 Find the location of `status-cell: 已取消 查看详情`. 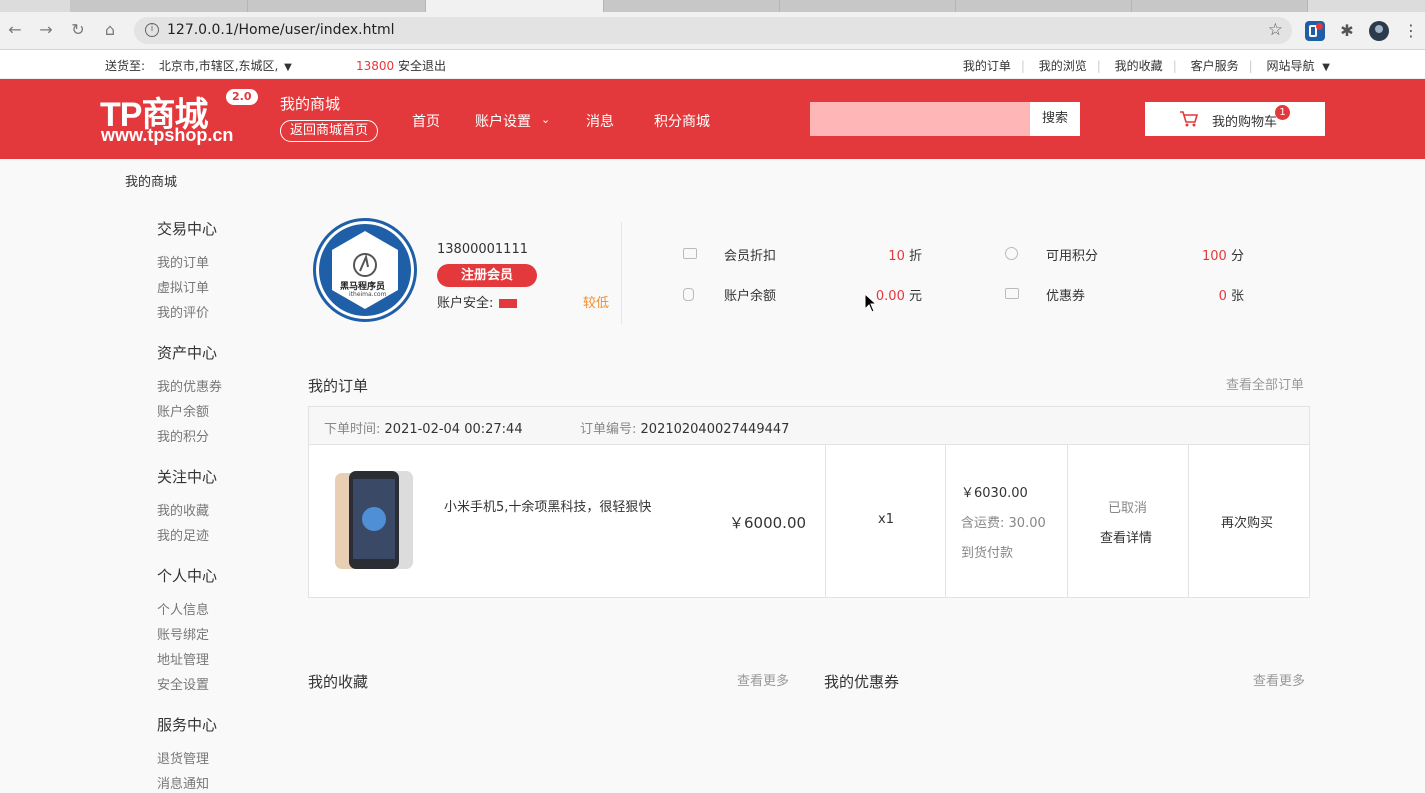

status-cell: 已取消 查看详情 is located at coordinates (1127, 521).